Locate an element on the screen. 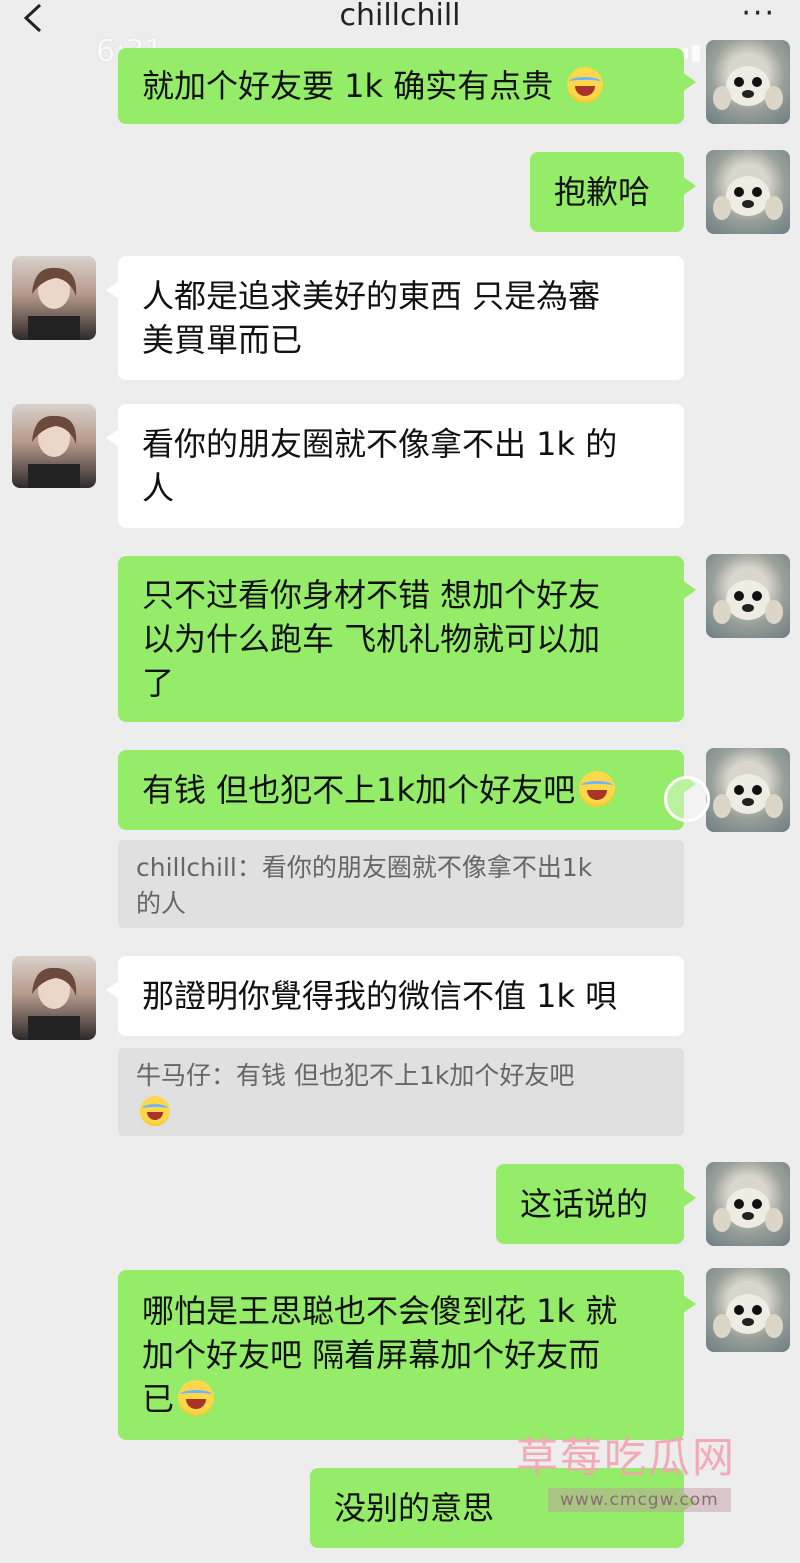  message-text: 抱歉哈 is located at coordinates (602, 192).